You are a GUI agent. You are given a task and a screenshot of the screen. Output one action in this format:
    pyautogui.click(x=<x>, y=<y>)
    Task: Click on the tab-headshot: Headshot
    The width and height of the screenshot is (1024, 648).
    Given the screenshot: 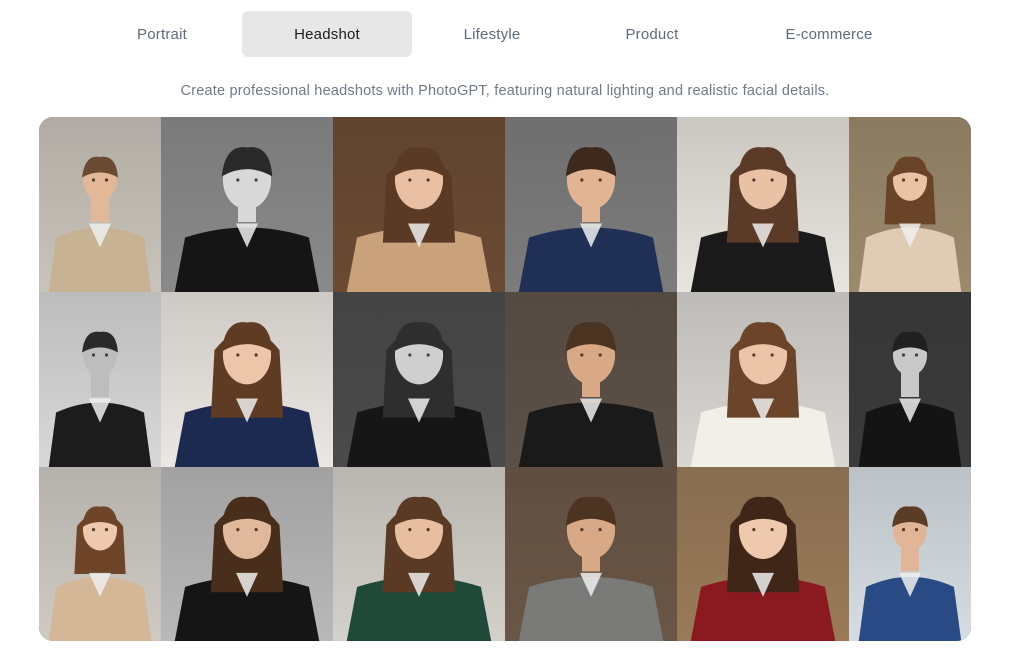 What is the action you would take?
    pyautogui.click(x=327, y=34)
    